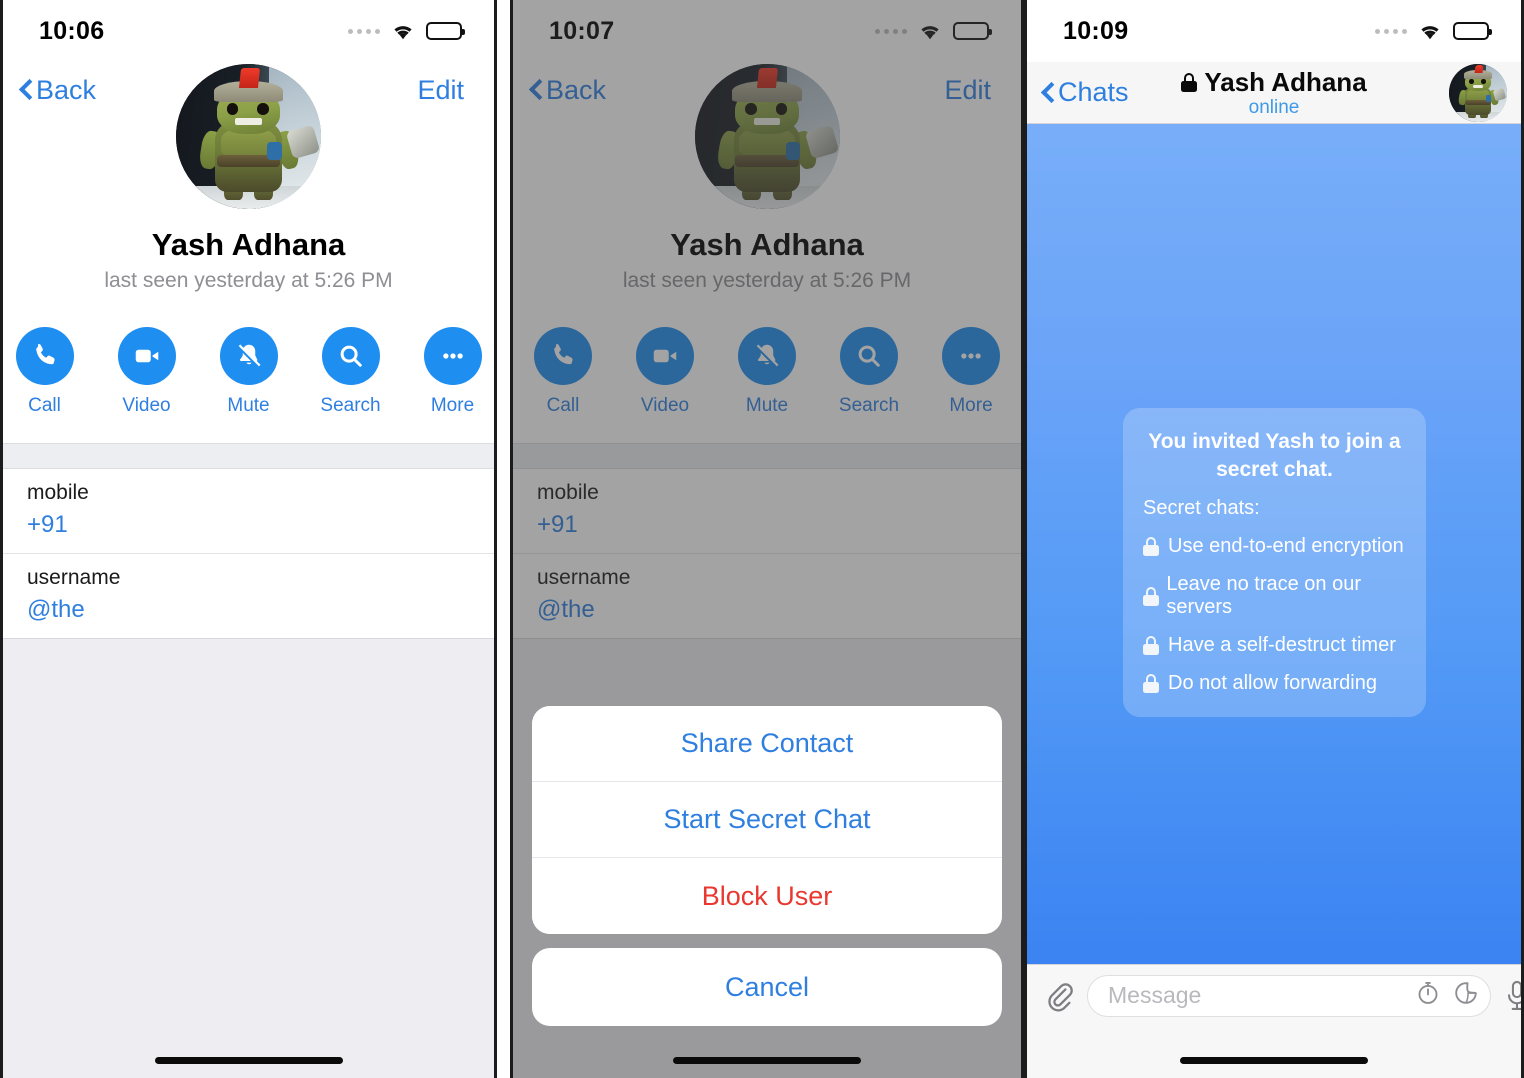  Describe the element at coordinates (1264, 596) in the screenshot. I see `notice-bullet-text: Leave no trace on our servers` at that location.